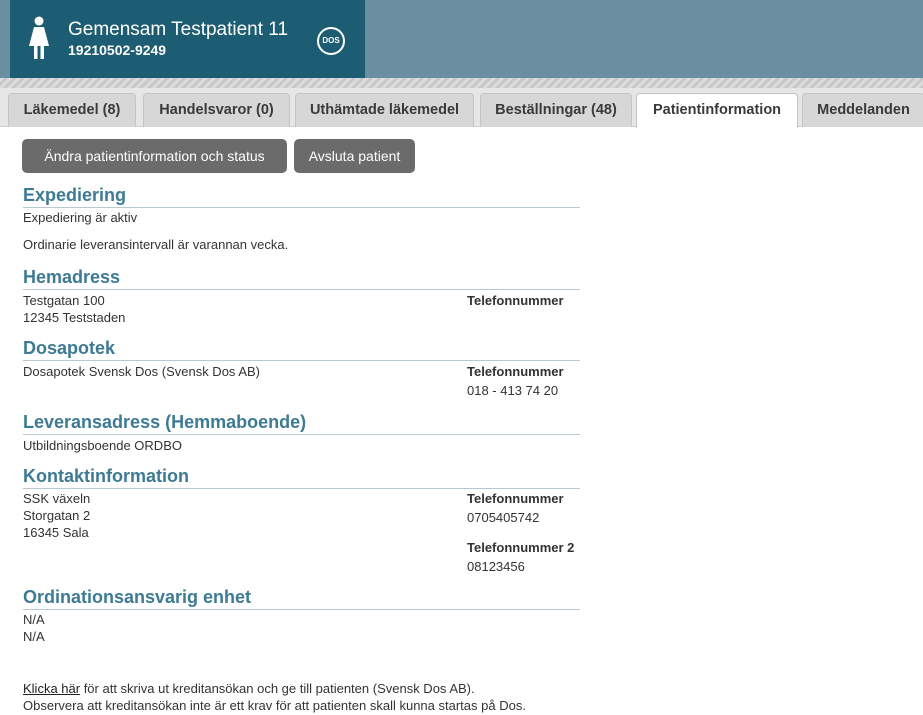 The height and width of the screenshot is (715, 923). I want to click on section-expediering-title: Expediering, so click(301, 196).